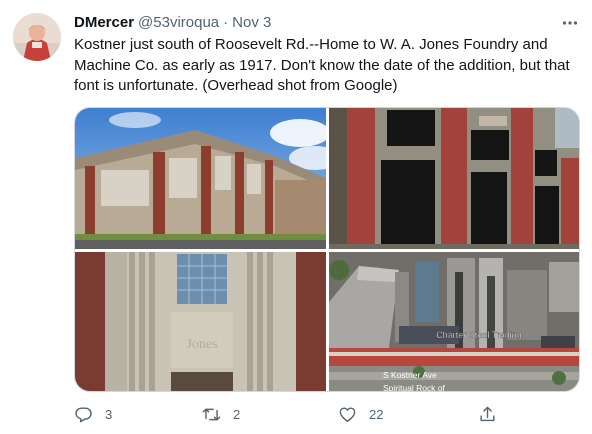 Image resolution: width=592 pixels, height=434 pixels. Describe the element at coordinates (347, 414) in the screenshot. I see `heart-icon` at that location.